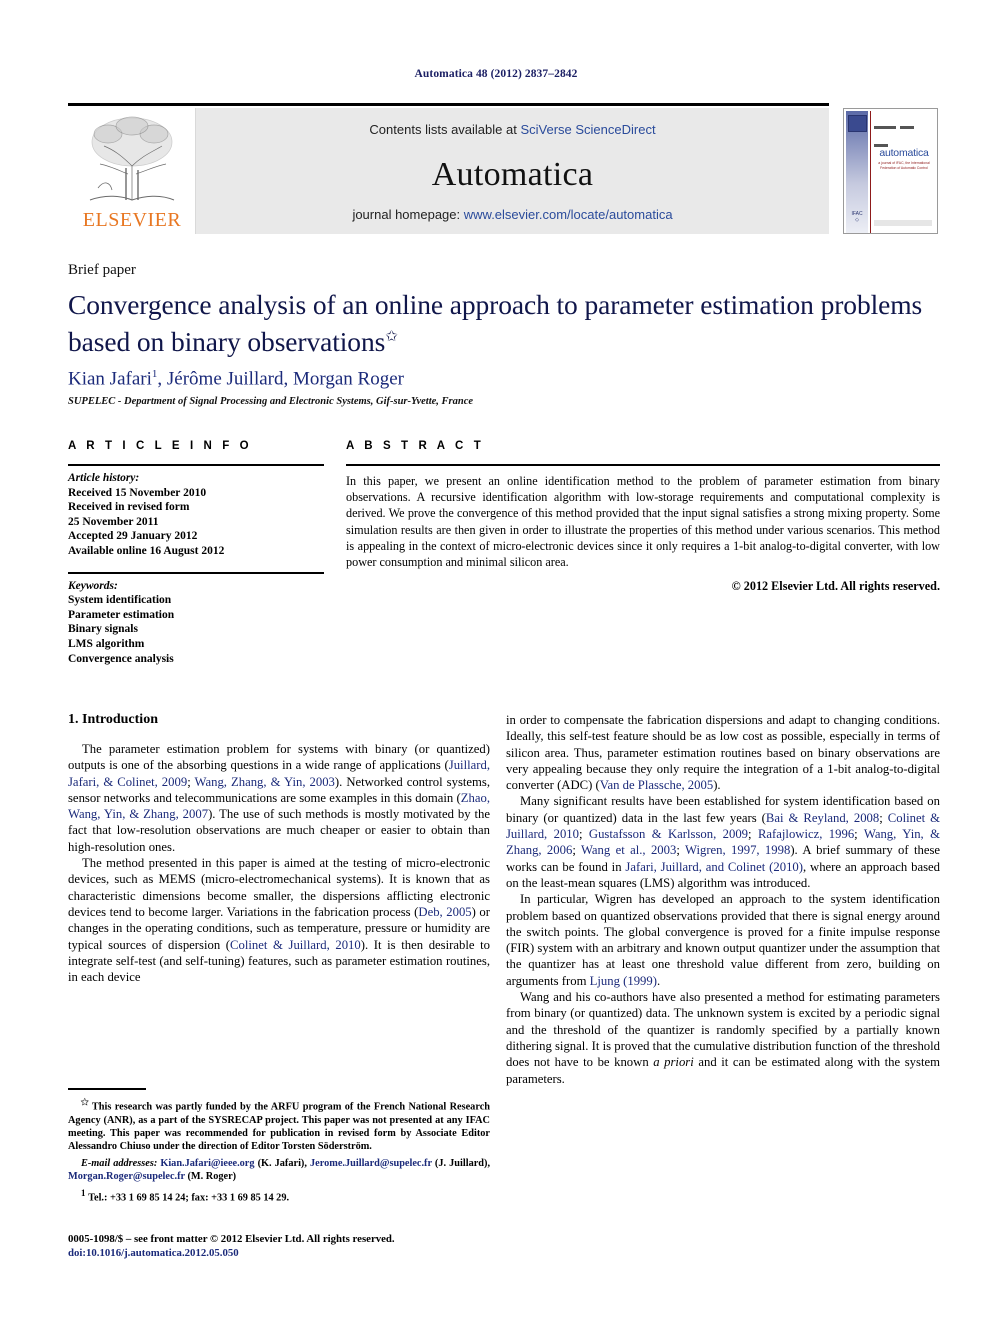 This screenshot has width=992, height=1323. Describe the element at coordinates (160, 446) in the screenshot. I see `article-info-heading: A R T I C L E I N F O` at that location.